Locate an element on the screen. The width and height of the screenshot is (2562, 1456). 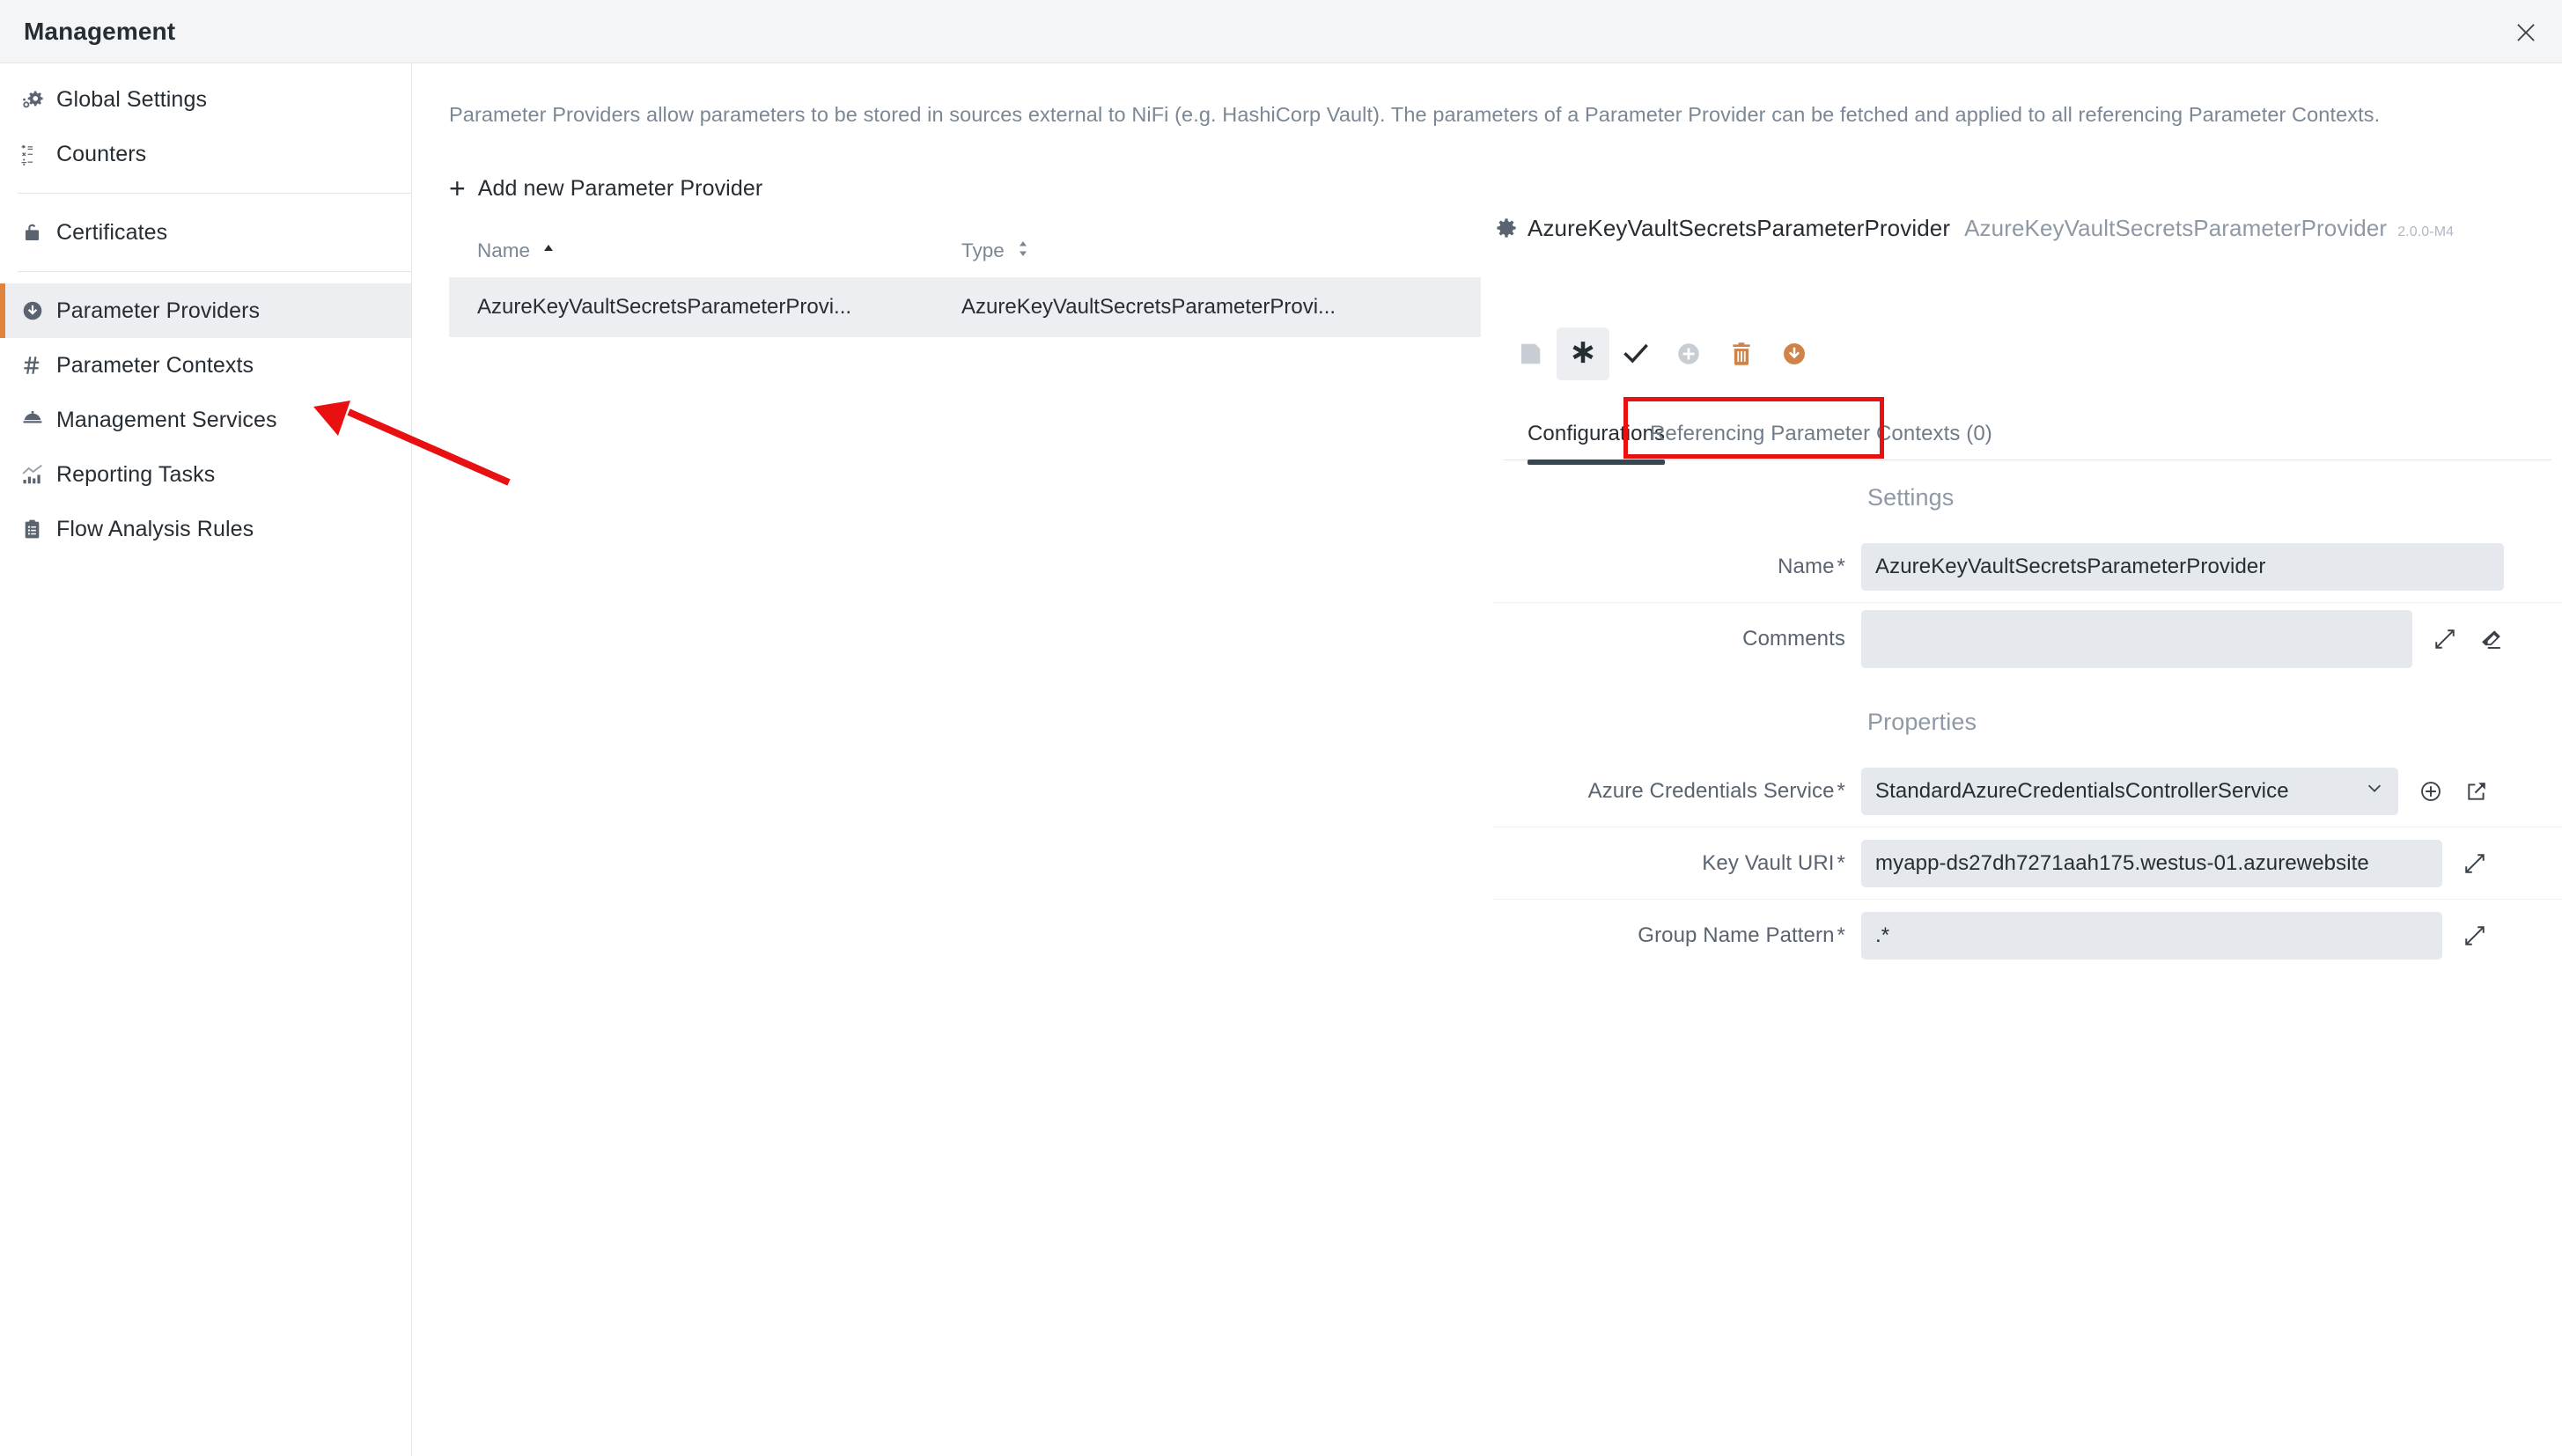
sort-none-icon is located at coordinates (1023, 251).